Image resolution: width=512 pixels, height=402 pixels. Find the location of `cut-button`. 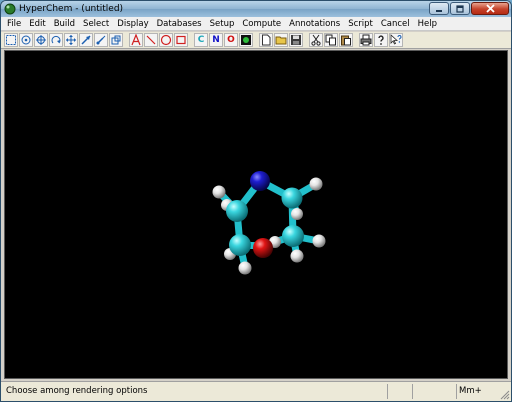

cut-button is located at coordinates (316, 40).